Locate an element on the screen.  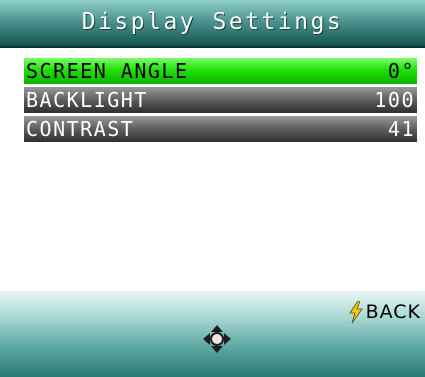
menu-item-screen-angle: SCREEN ANGLE 0° is located at coordinates (220, 71).